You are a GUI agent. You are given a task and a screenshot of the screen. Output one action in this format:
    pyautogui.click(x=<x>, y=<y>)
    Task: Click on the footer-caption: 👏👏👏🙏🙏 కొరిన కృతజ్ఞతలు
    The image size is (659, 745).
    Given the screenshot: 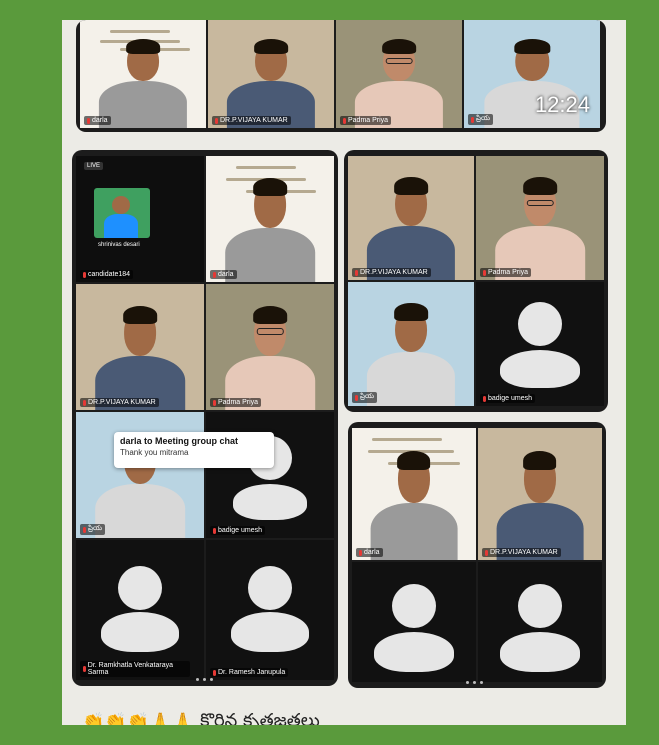 What is the action you would take?
    pyautogui.click(x=201, y=717)
    